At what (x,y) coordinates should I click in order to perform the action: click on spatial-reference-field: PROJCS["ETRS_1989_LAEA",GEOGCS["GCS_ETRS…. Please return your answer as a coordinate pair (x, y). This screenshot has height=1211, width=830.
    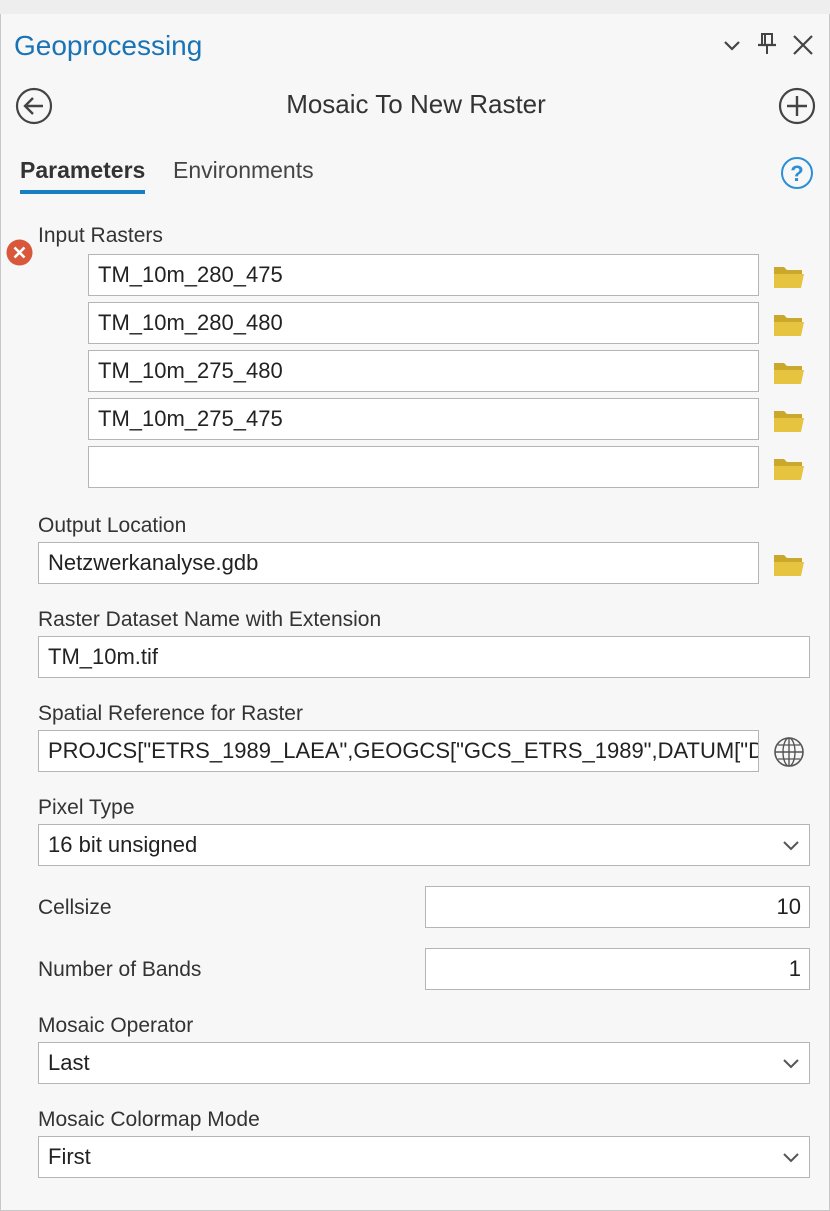
    Looking at the image, I should click on (398, 751).